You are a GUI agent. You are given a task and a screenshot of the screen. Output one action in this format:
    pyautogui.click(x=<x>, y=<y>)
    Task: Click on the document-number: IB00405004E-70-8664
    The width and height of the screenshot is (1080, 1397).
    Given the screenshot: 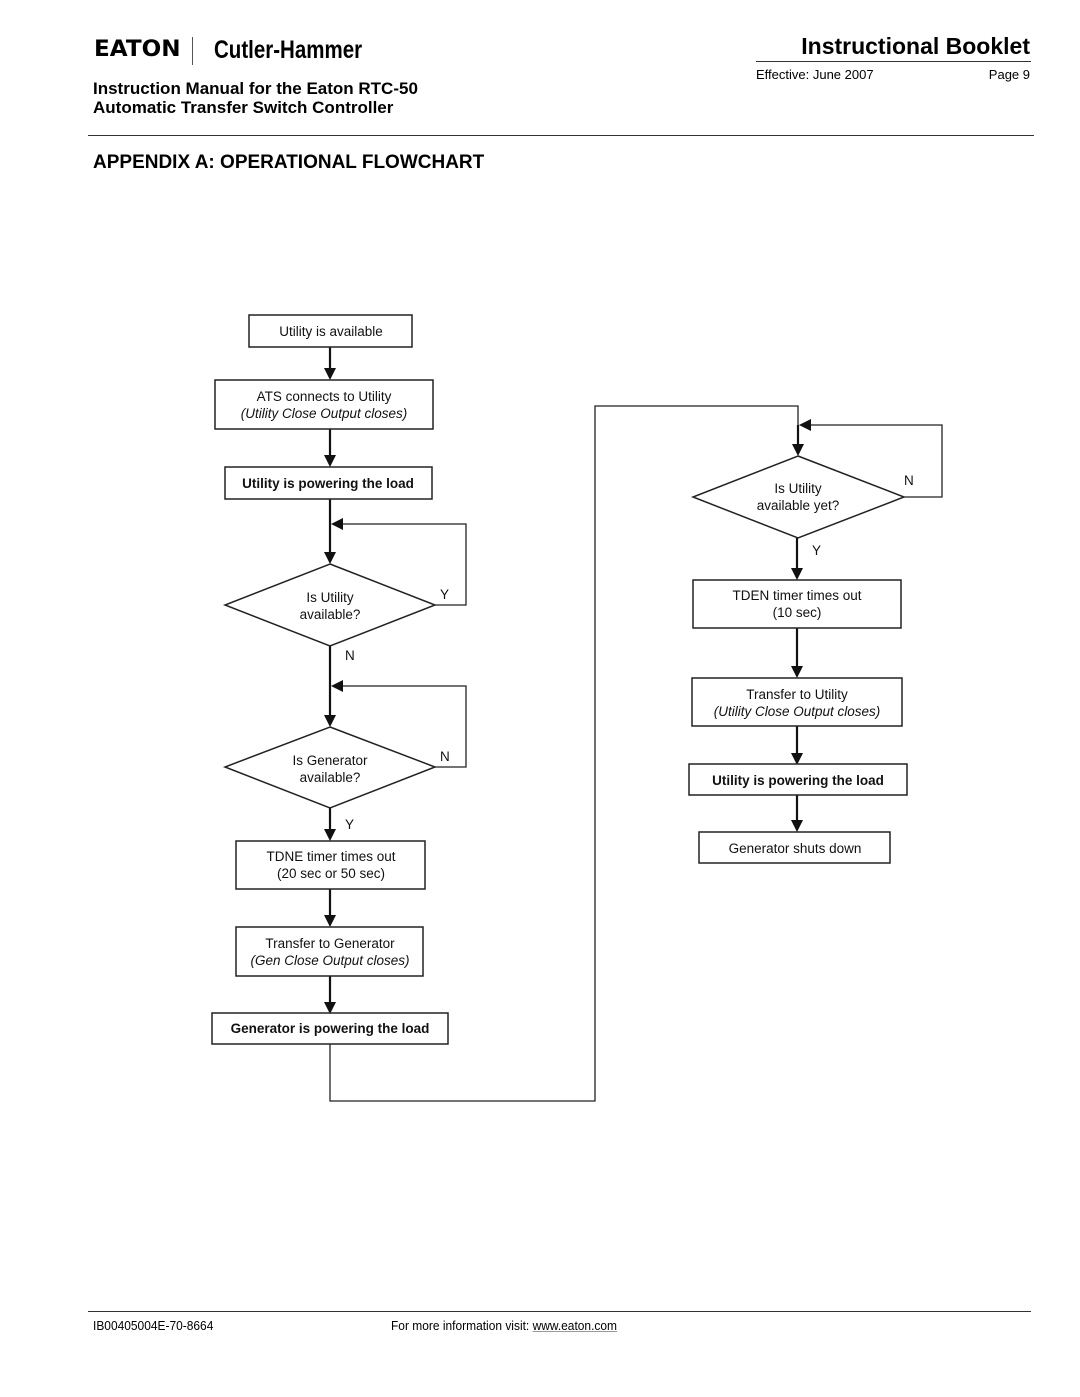 What is the action you would take?
    pyautogui.click(x=153, y=1325)
    